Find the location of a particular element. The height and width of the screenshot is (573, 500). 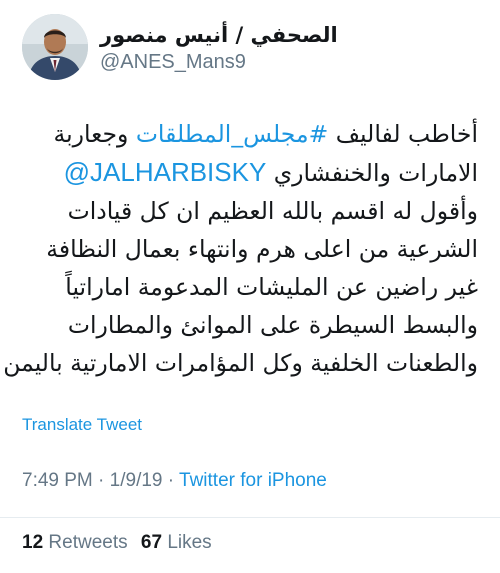

tweet-stats: 12 Retweets 67 Likes is located at coordinates (117, 543).